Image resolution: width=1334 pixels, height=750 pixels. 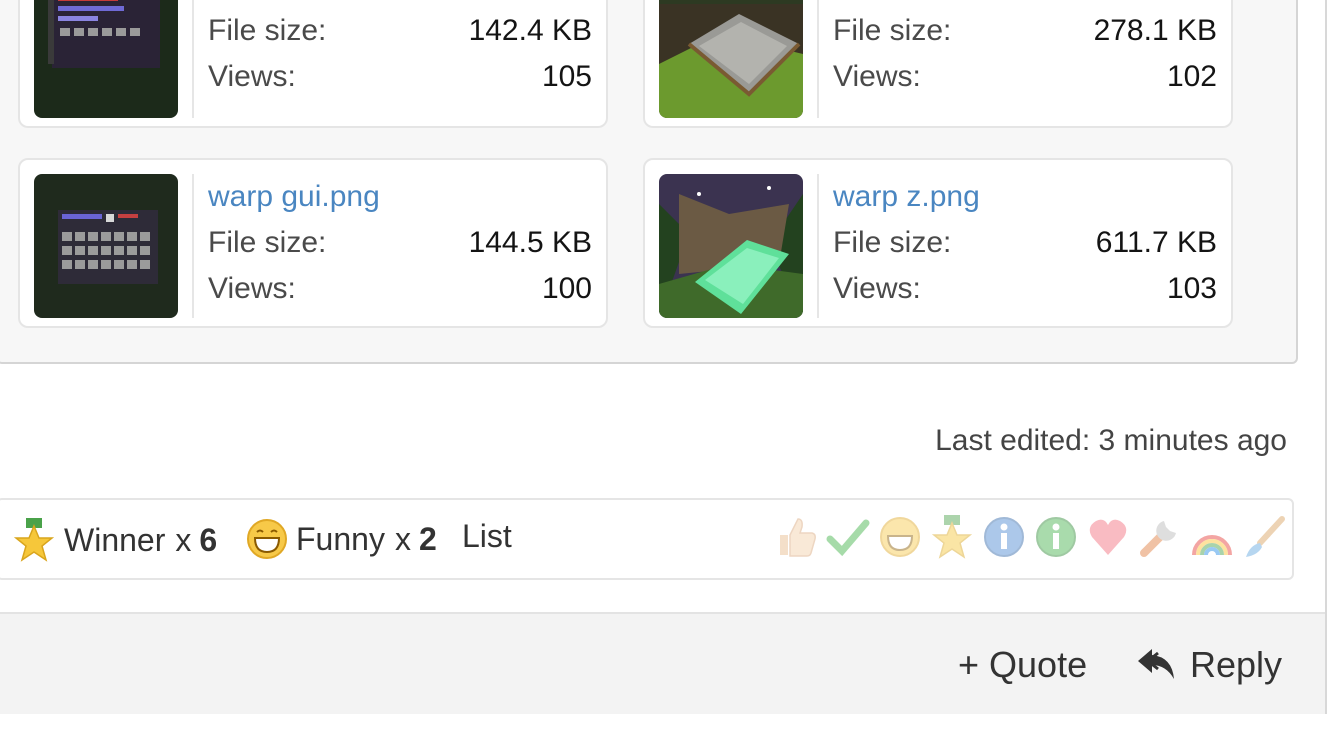 What do you see at coordinates (906, 197) in the screenshot?
I see `attachment-filename-link: warp z.png` at bounding box center [906, 197].